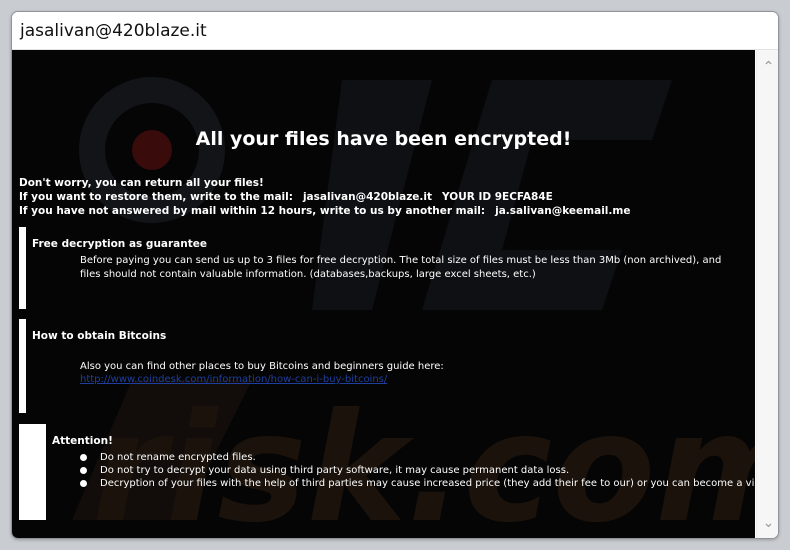  Describe the element at coordinates (767, 294) in the screenshot. I see `vertical-scrollbar: ⌃ ⌄` at that location.